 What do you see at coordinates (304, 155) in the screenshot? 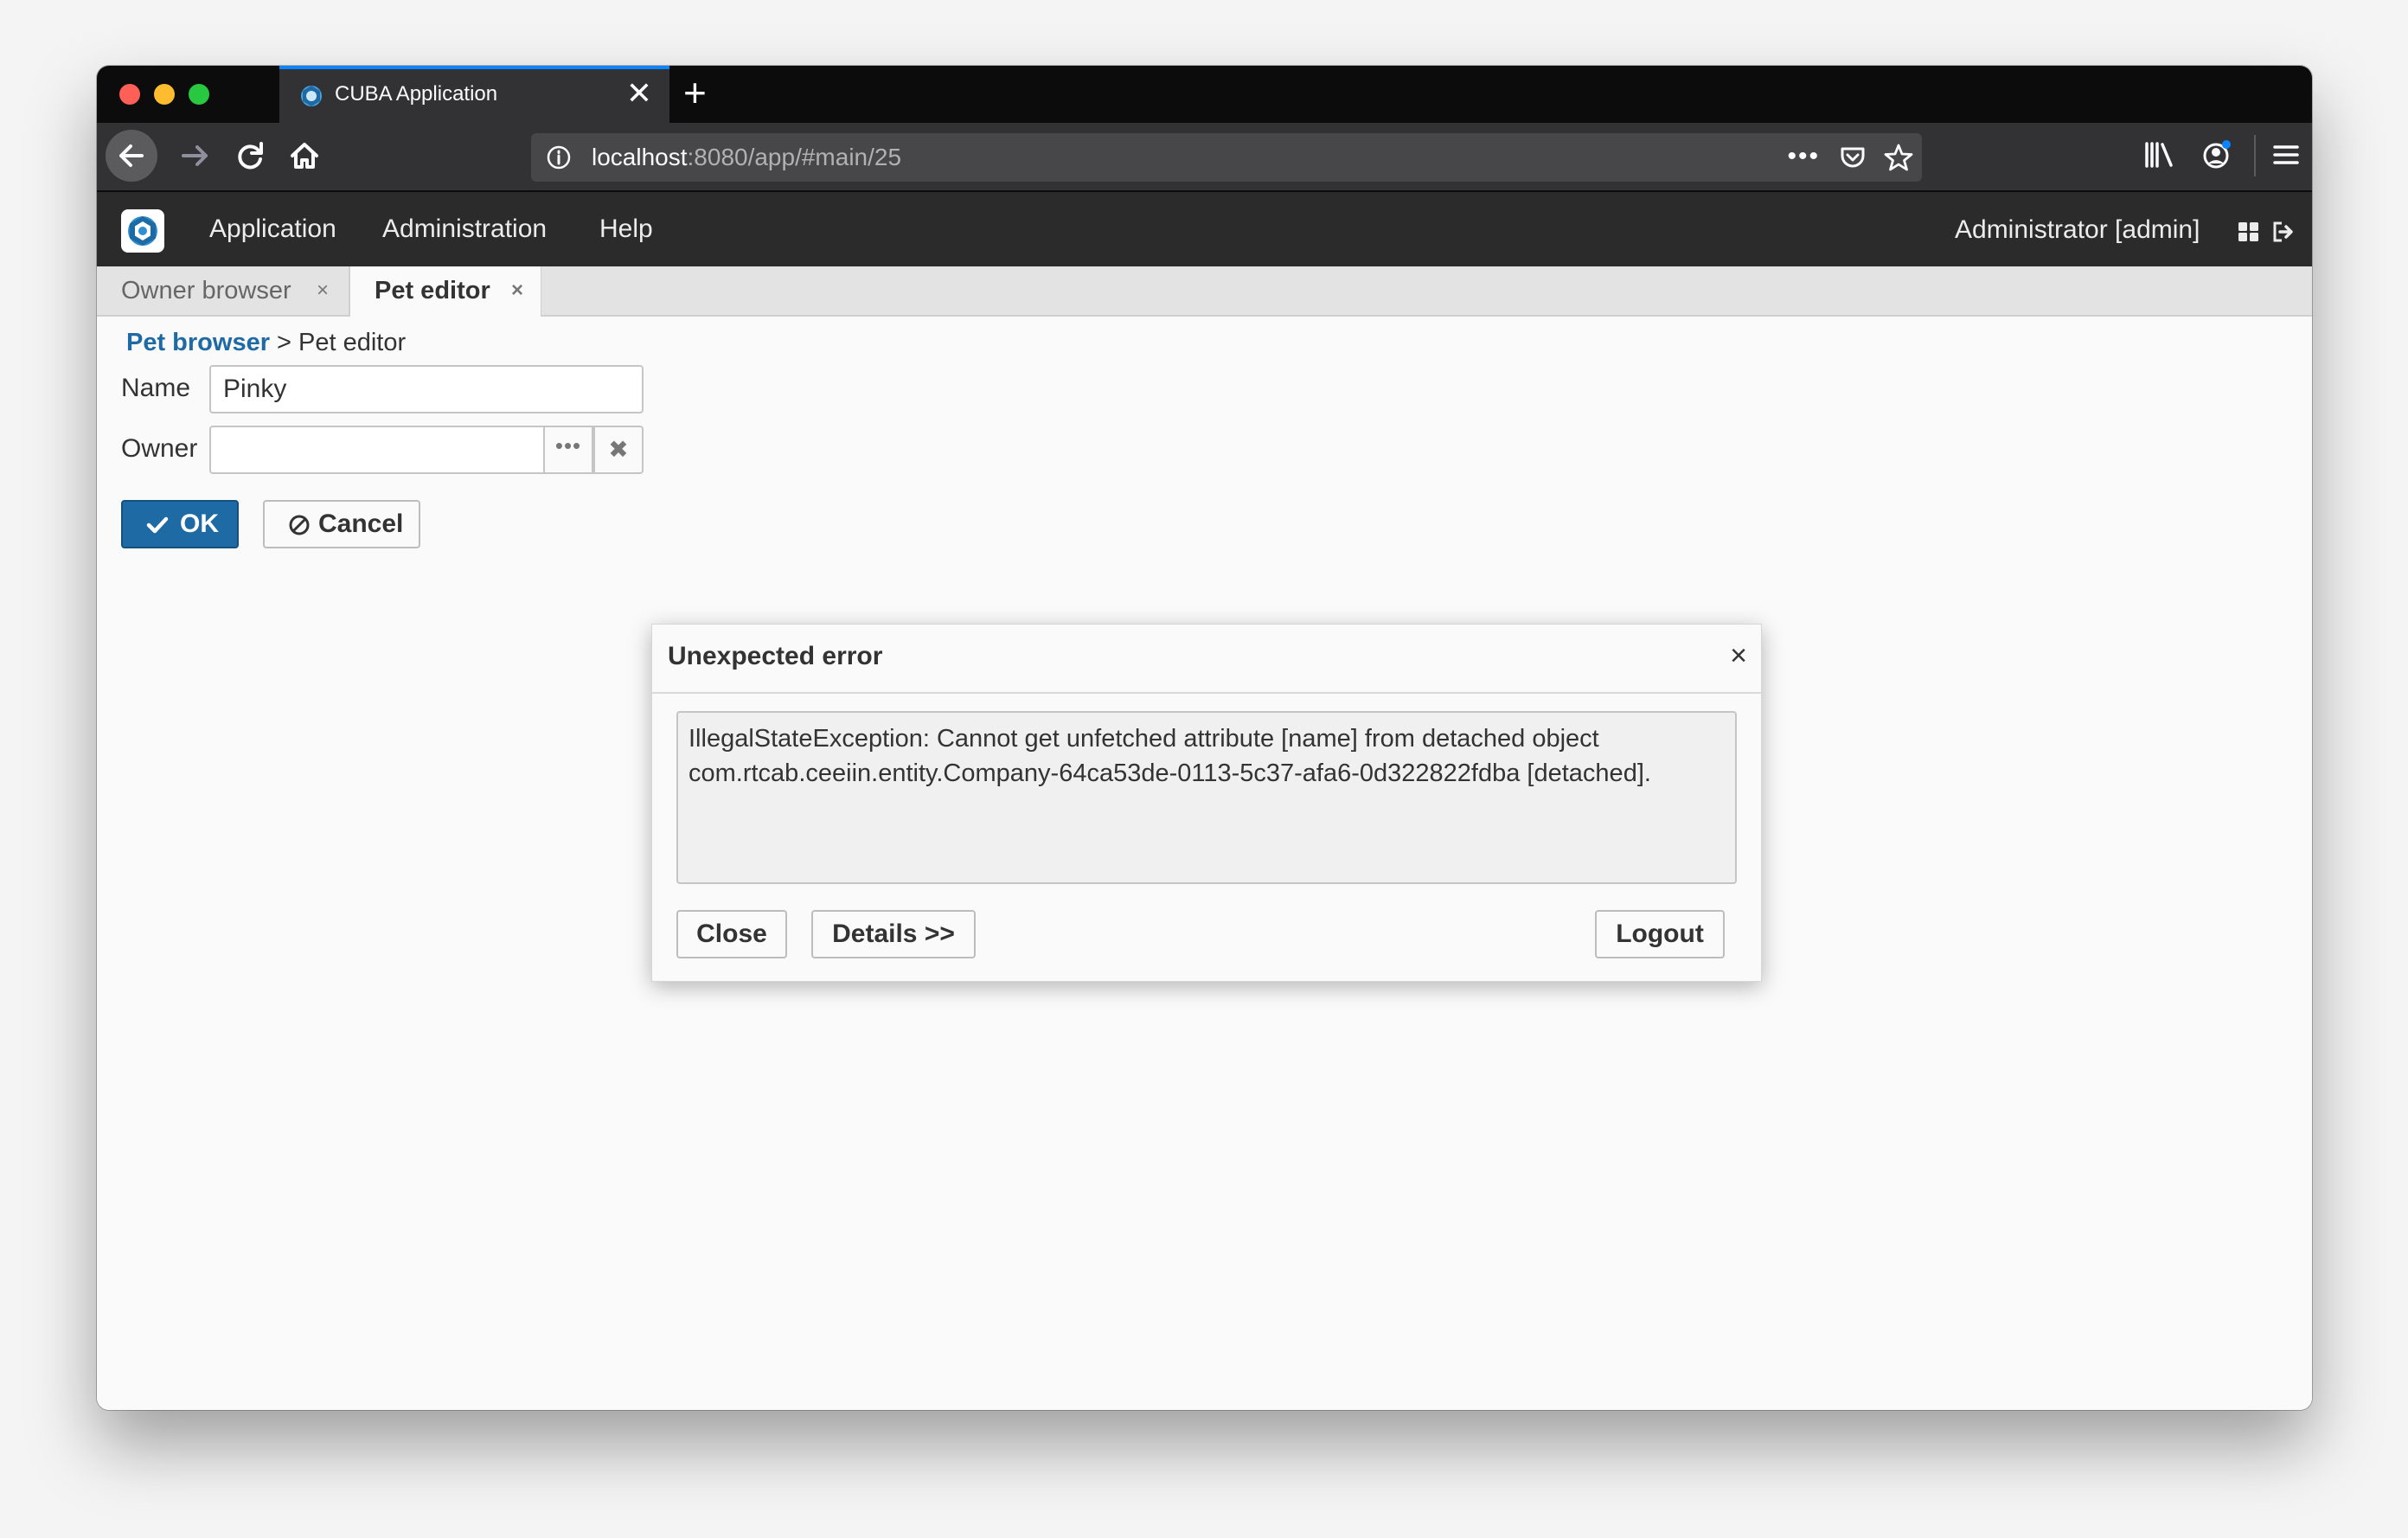
I see `home-icon` at bounding box center [304, 155].